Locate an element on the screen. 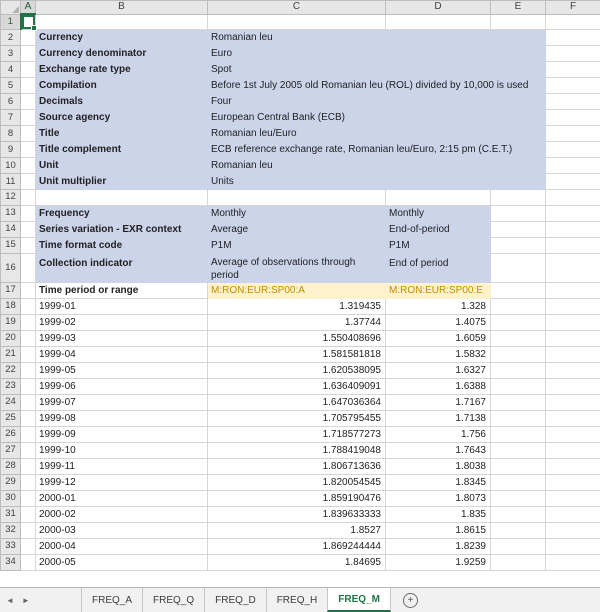  cell-B15: Time format code is located at coordinates (121, 245).